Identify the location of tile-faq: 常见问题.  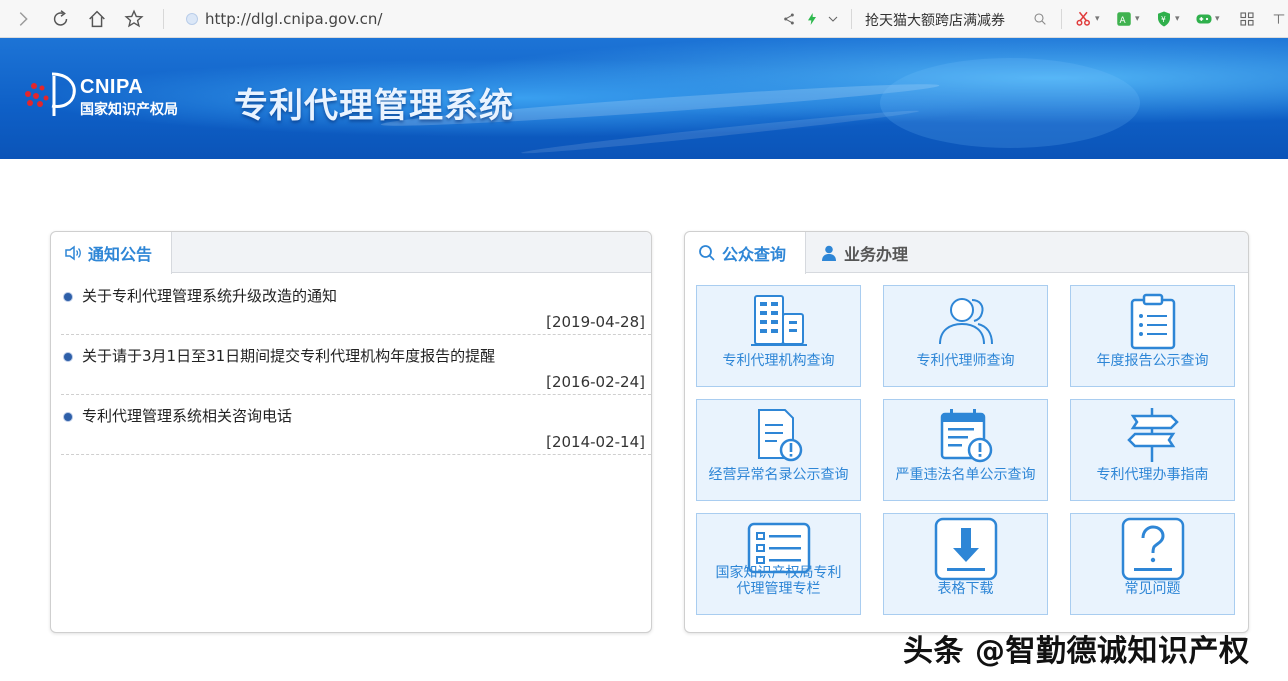
(1152, 564).